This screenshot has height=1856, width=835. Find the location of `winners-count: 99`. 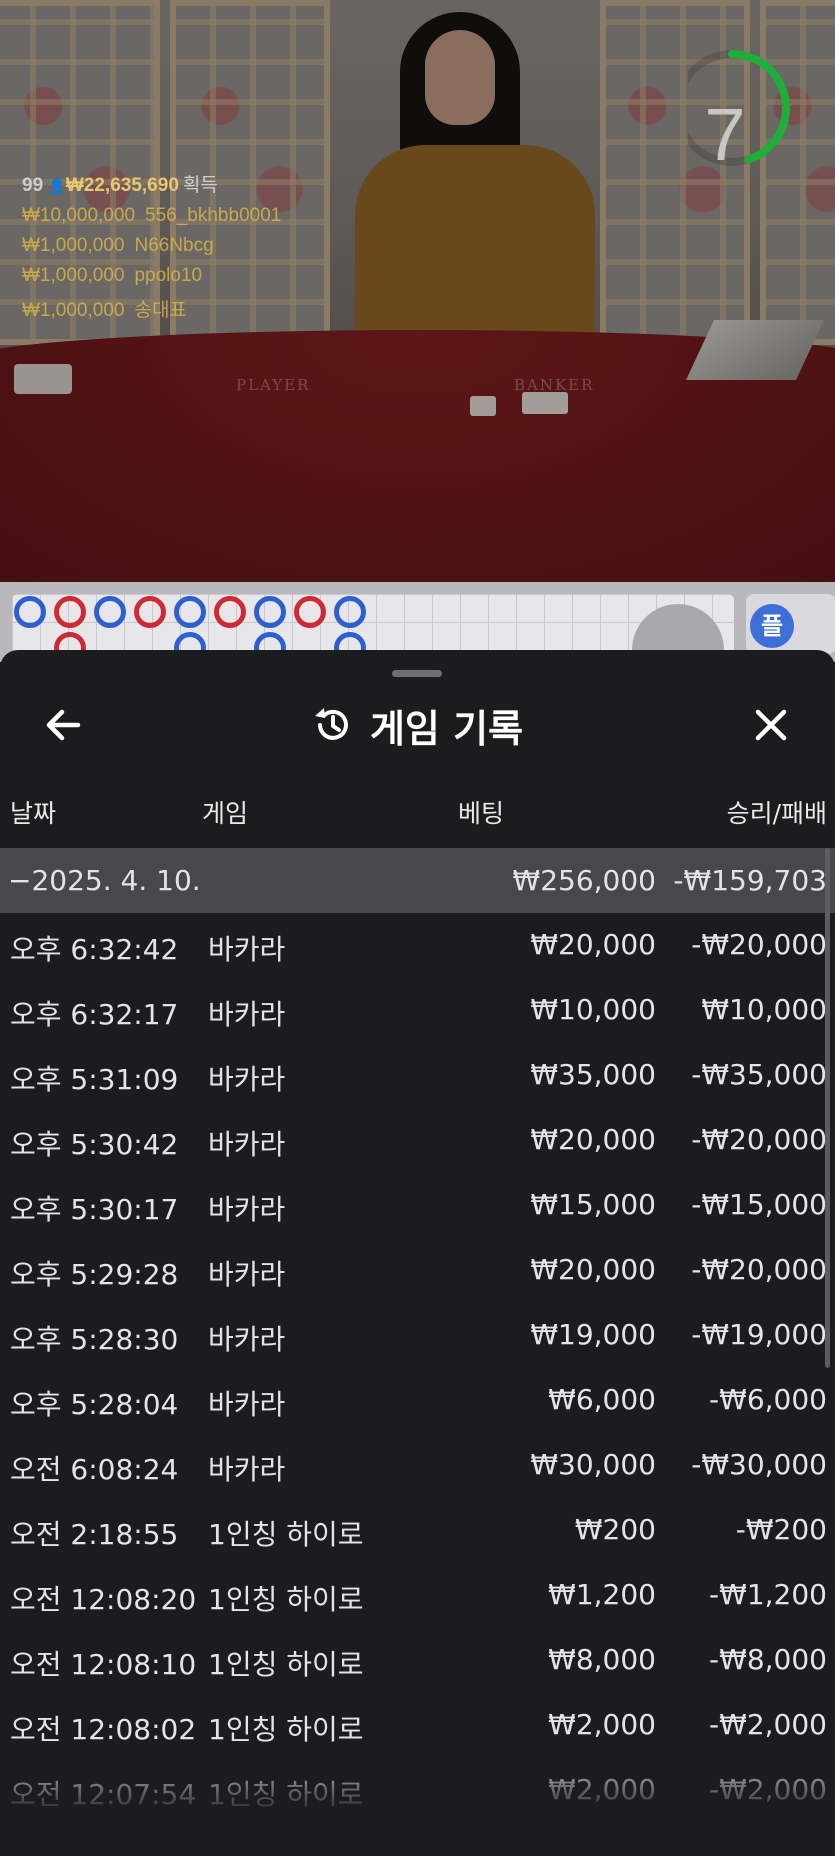

winners-count: 99 is located at coordinates (33, 185).